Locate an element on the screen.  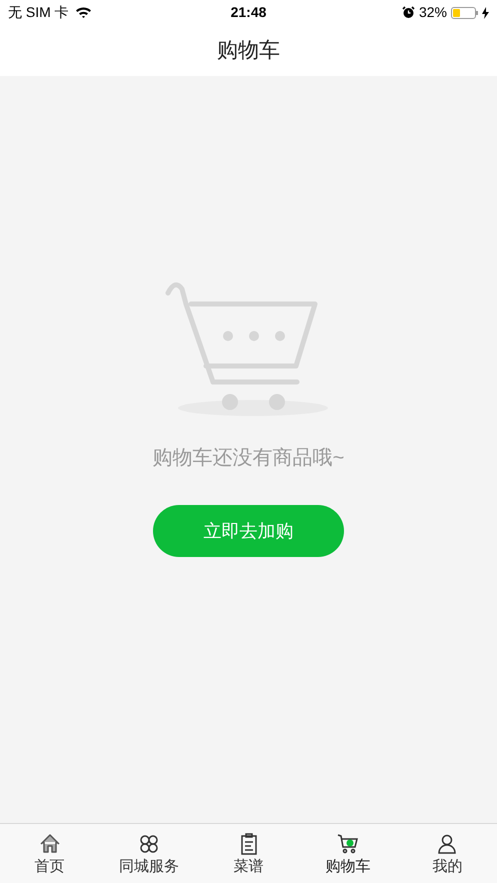
wifi-icon is located at coordinates (83, 12).